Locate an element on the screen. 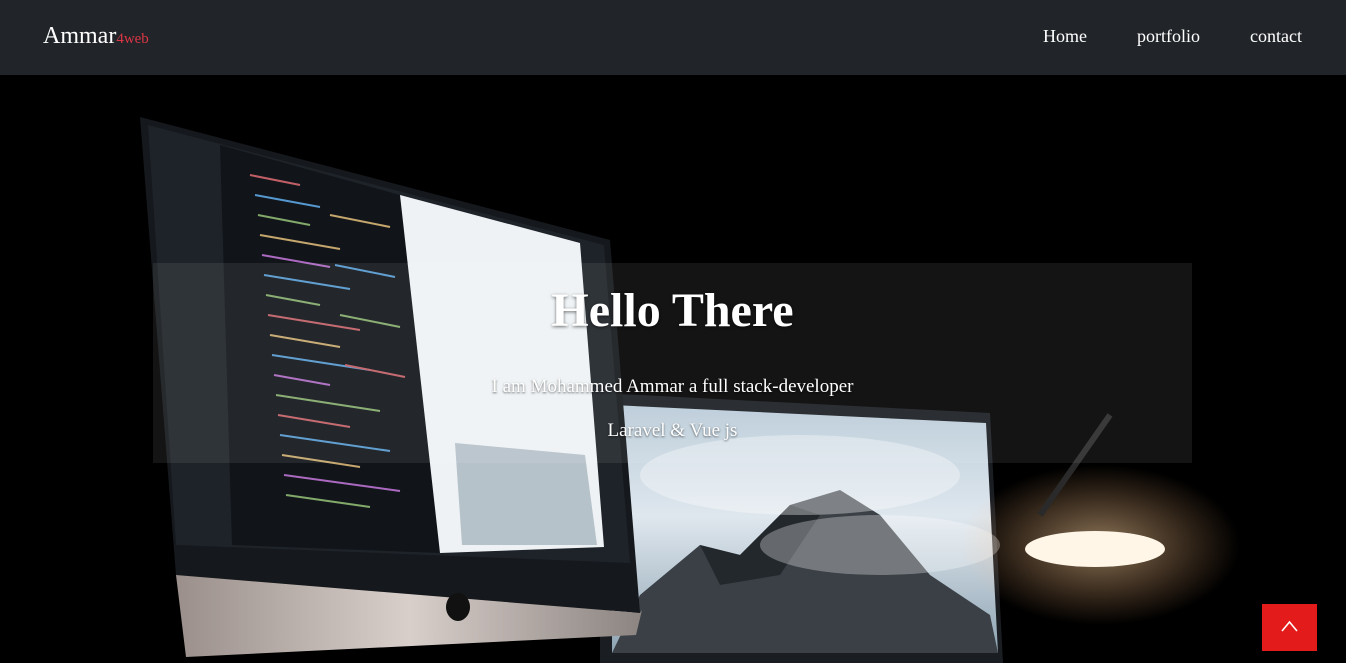 This screenshot has height=663, width=1346. nav-link-portfolio: portfolio is located at coordinates (1168, 36).